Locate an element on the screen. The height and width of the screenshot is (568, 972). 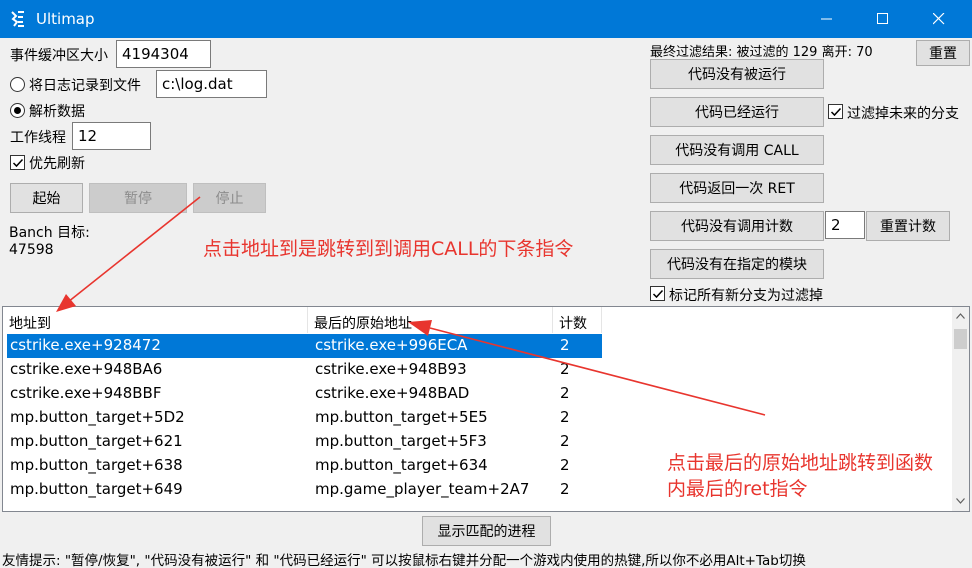
cell-address-to: cstrike.exe+948BA6 is located at coordinates (86, 369).